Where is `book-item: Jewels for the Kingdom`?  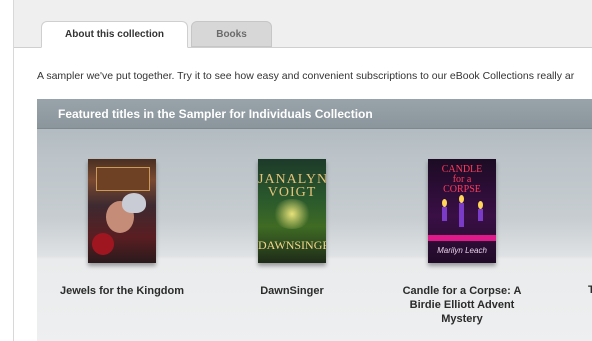
book-item: Jewels for the Kingdom is located at coordinates (122, 228).